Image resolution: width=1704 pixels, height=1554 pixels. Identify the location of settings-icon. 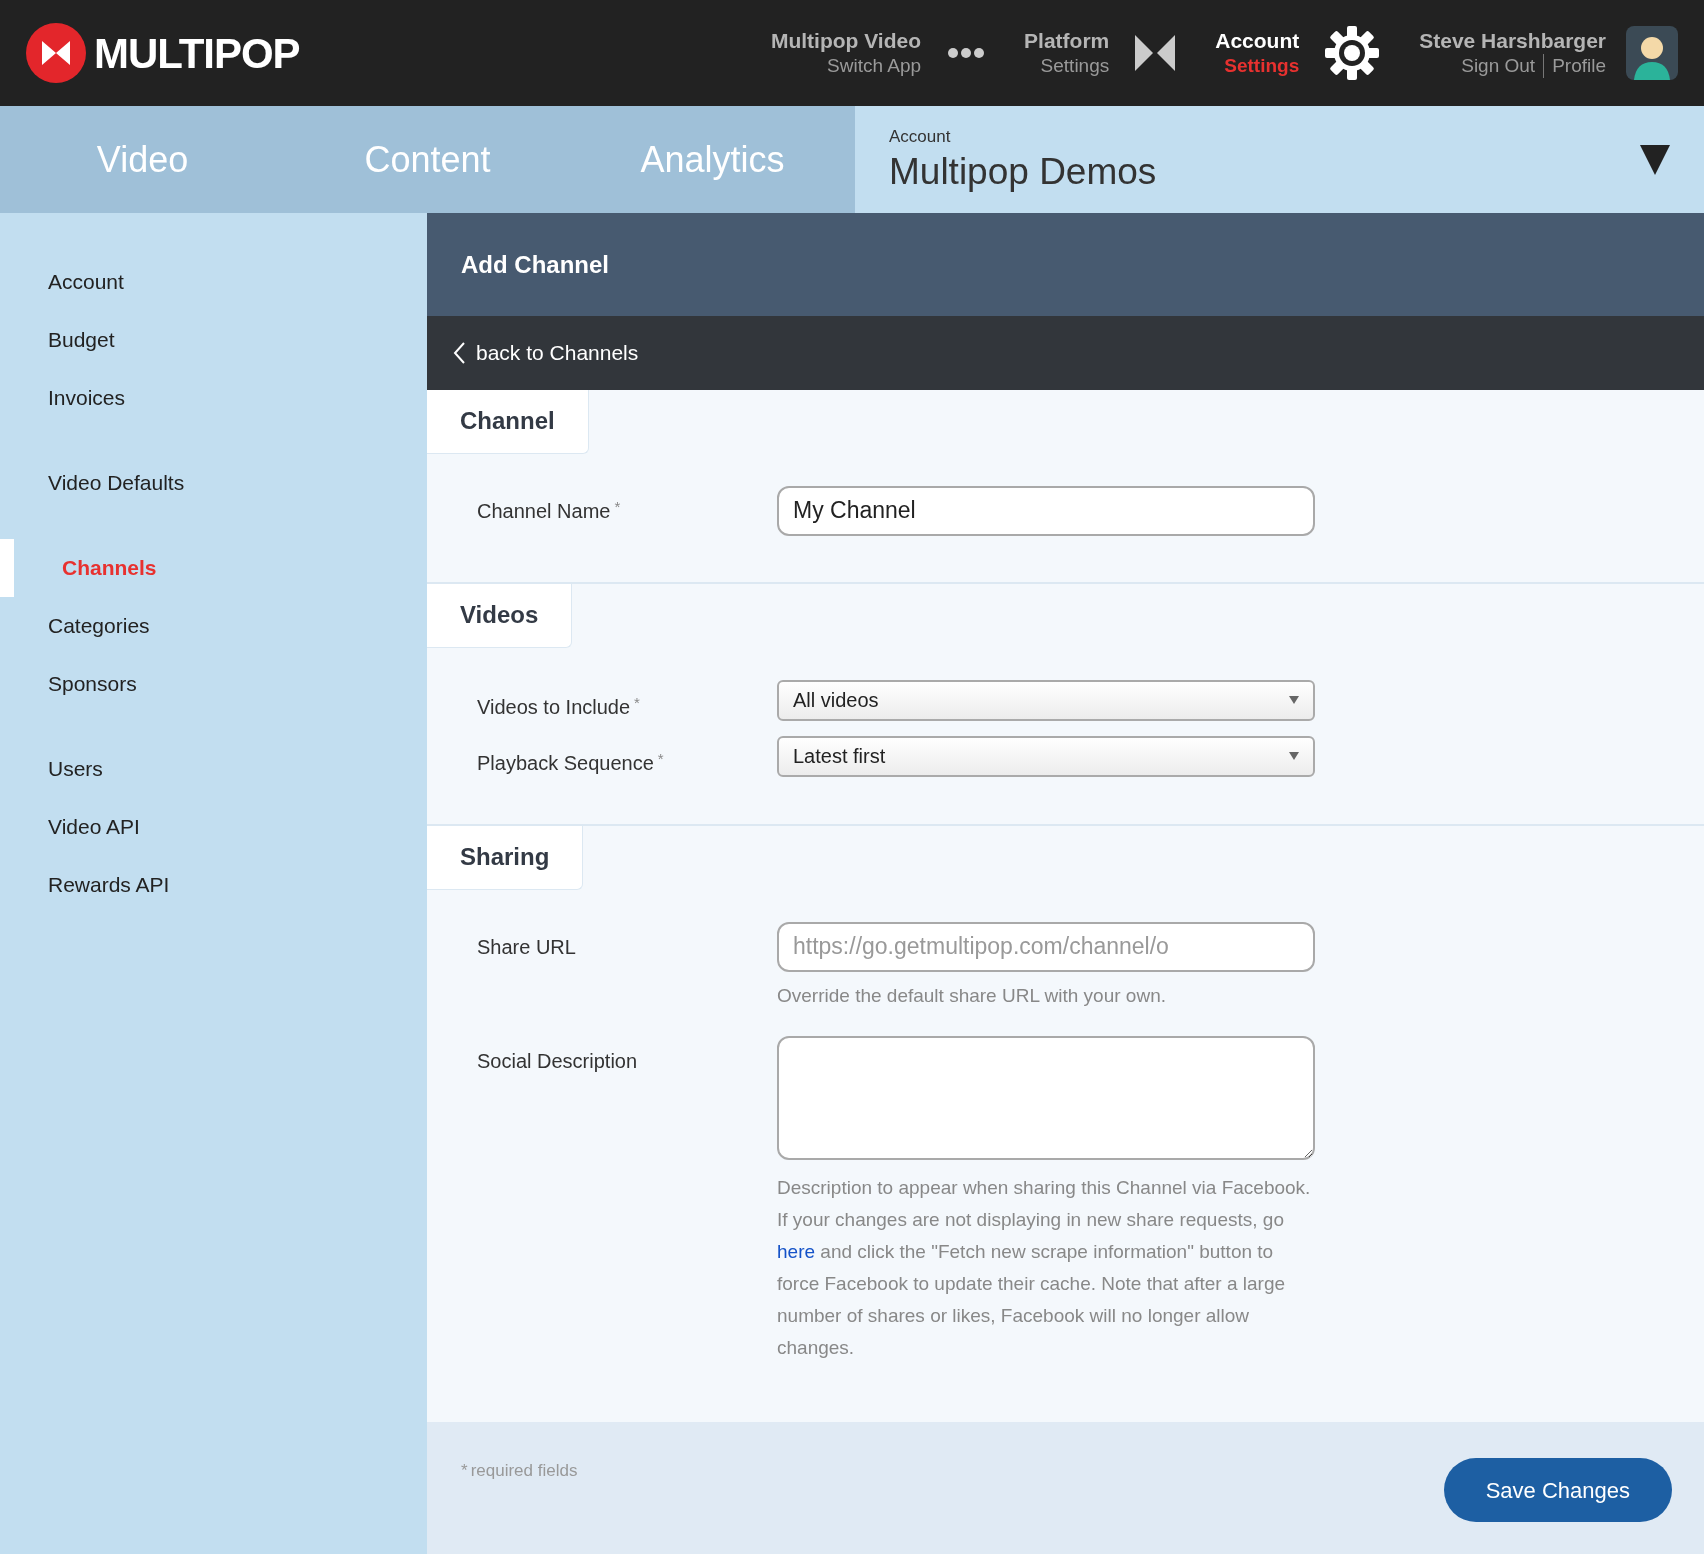
(1352, 53).